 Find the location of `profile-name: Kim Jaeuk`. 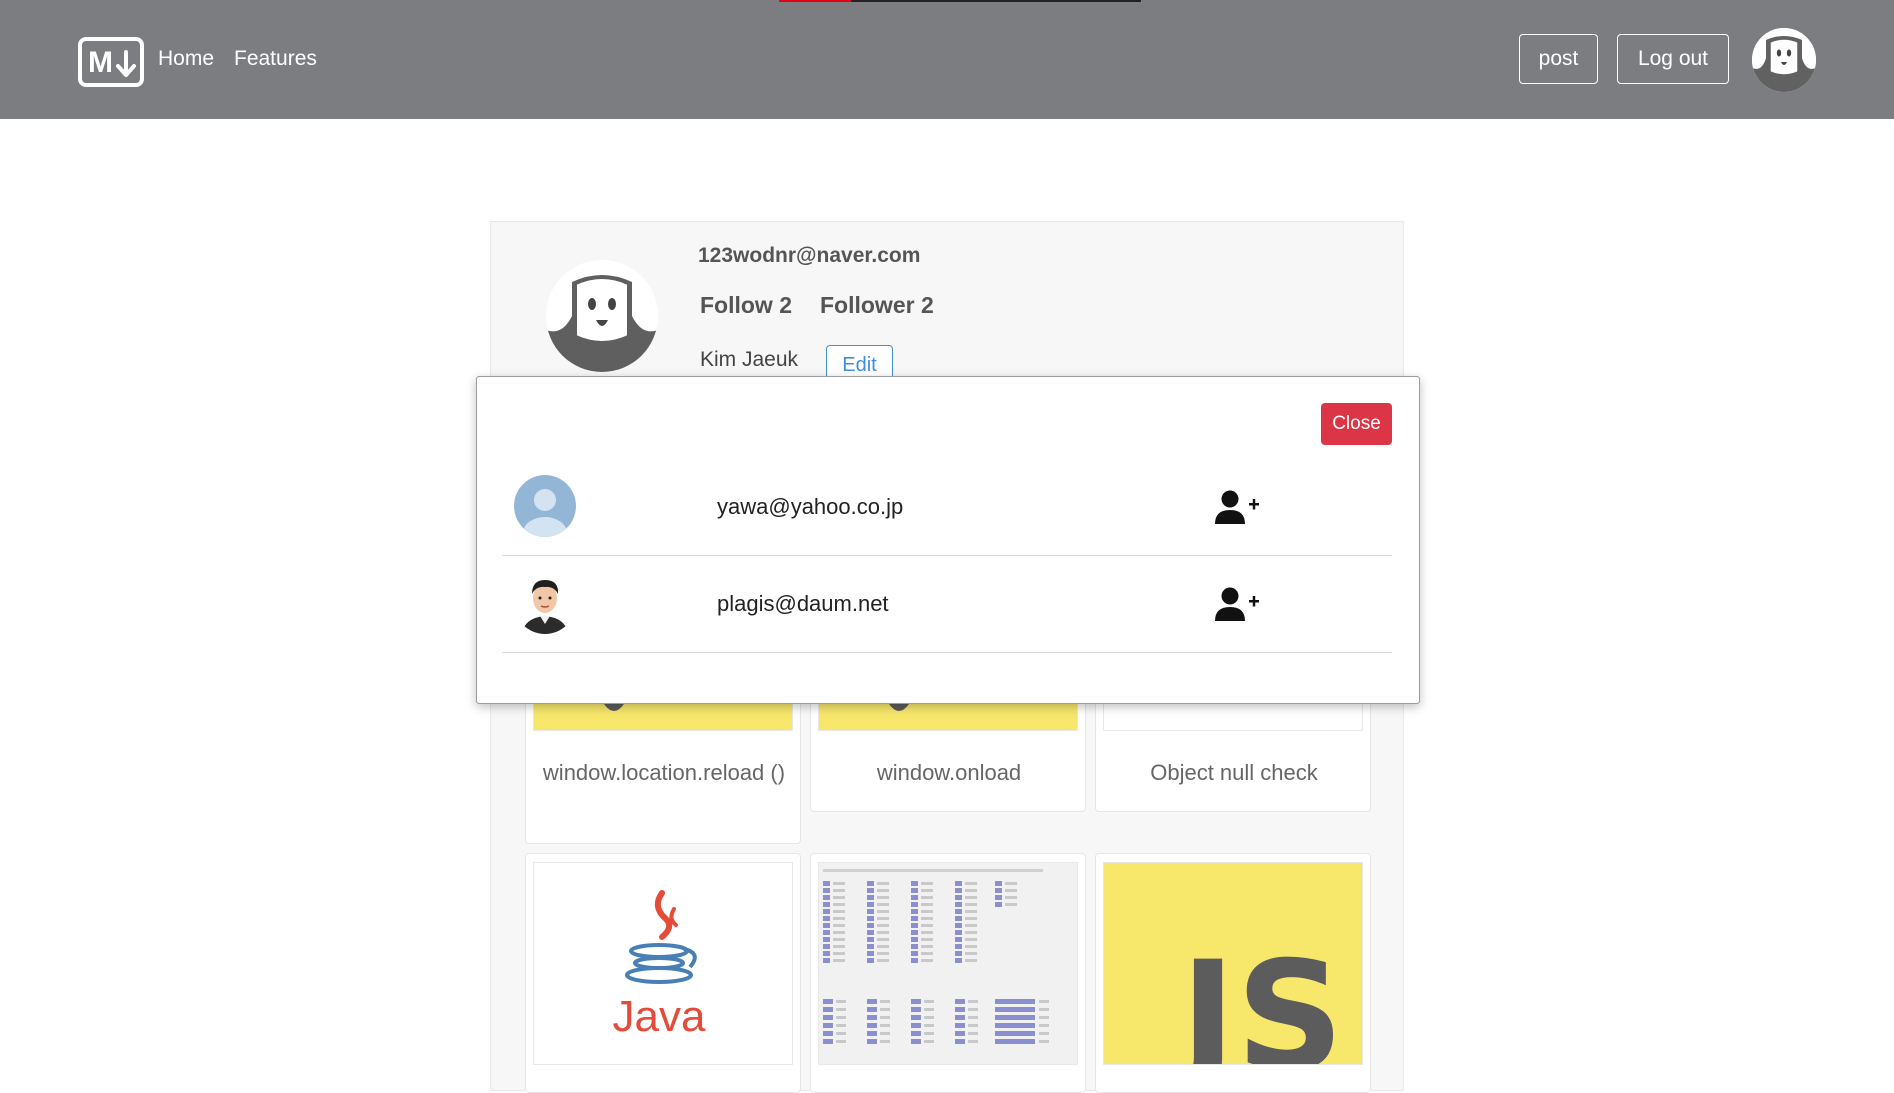

profile-name: Kim Jaeuk is located at coordinates (749, 359).